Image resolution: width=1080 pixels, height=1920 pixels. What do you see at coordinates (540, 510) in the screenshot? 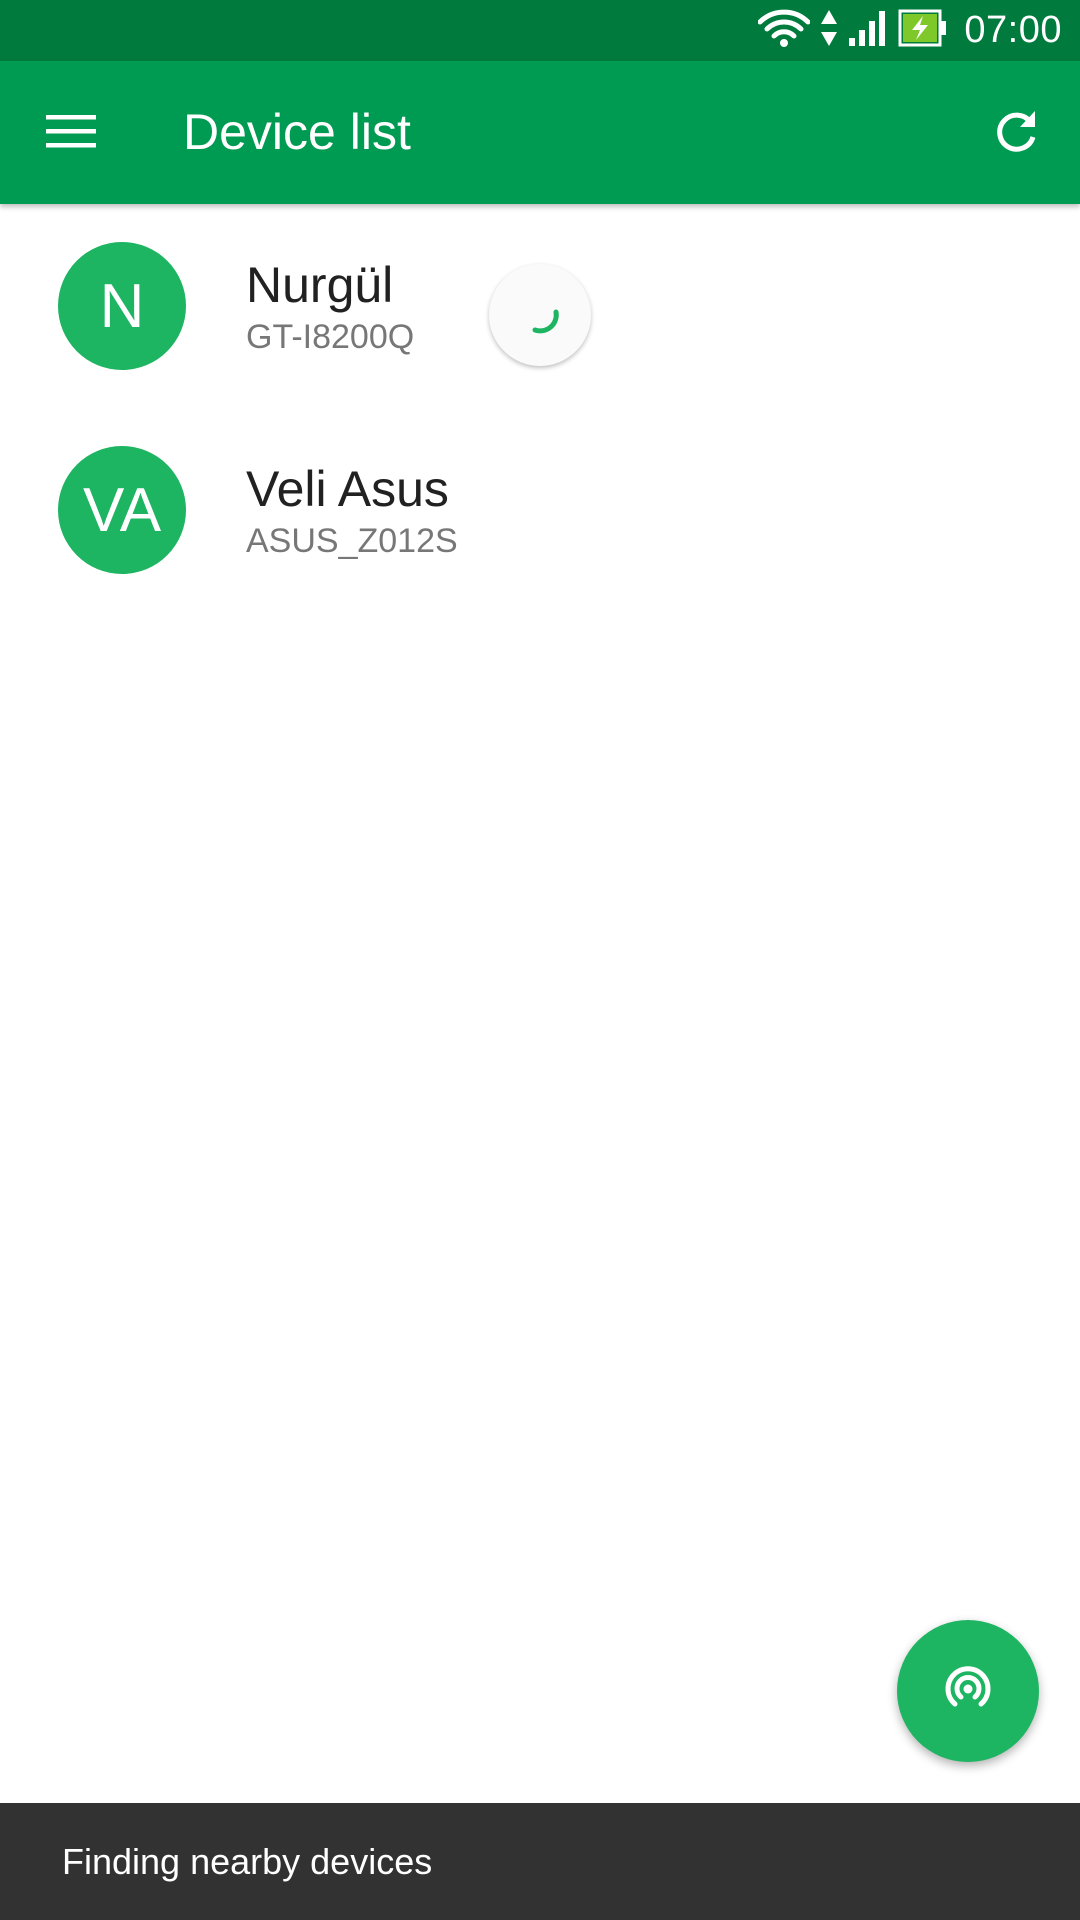
I see `device-item-veli-asus: VA Veli Asus ASUS_Z012S` at bounding box center [540, 510].